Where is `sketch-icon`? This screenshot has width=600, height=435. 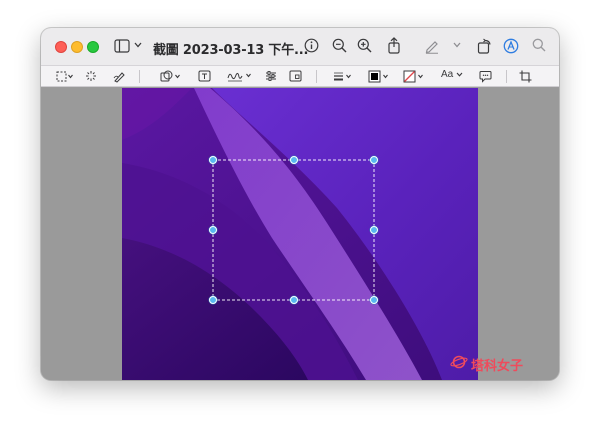
sketch-icon is located at coordinates (119, 76).